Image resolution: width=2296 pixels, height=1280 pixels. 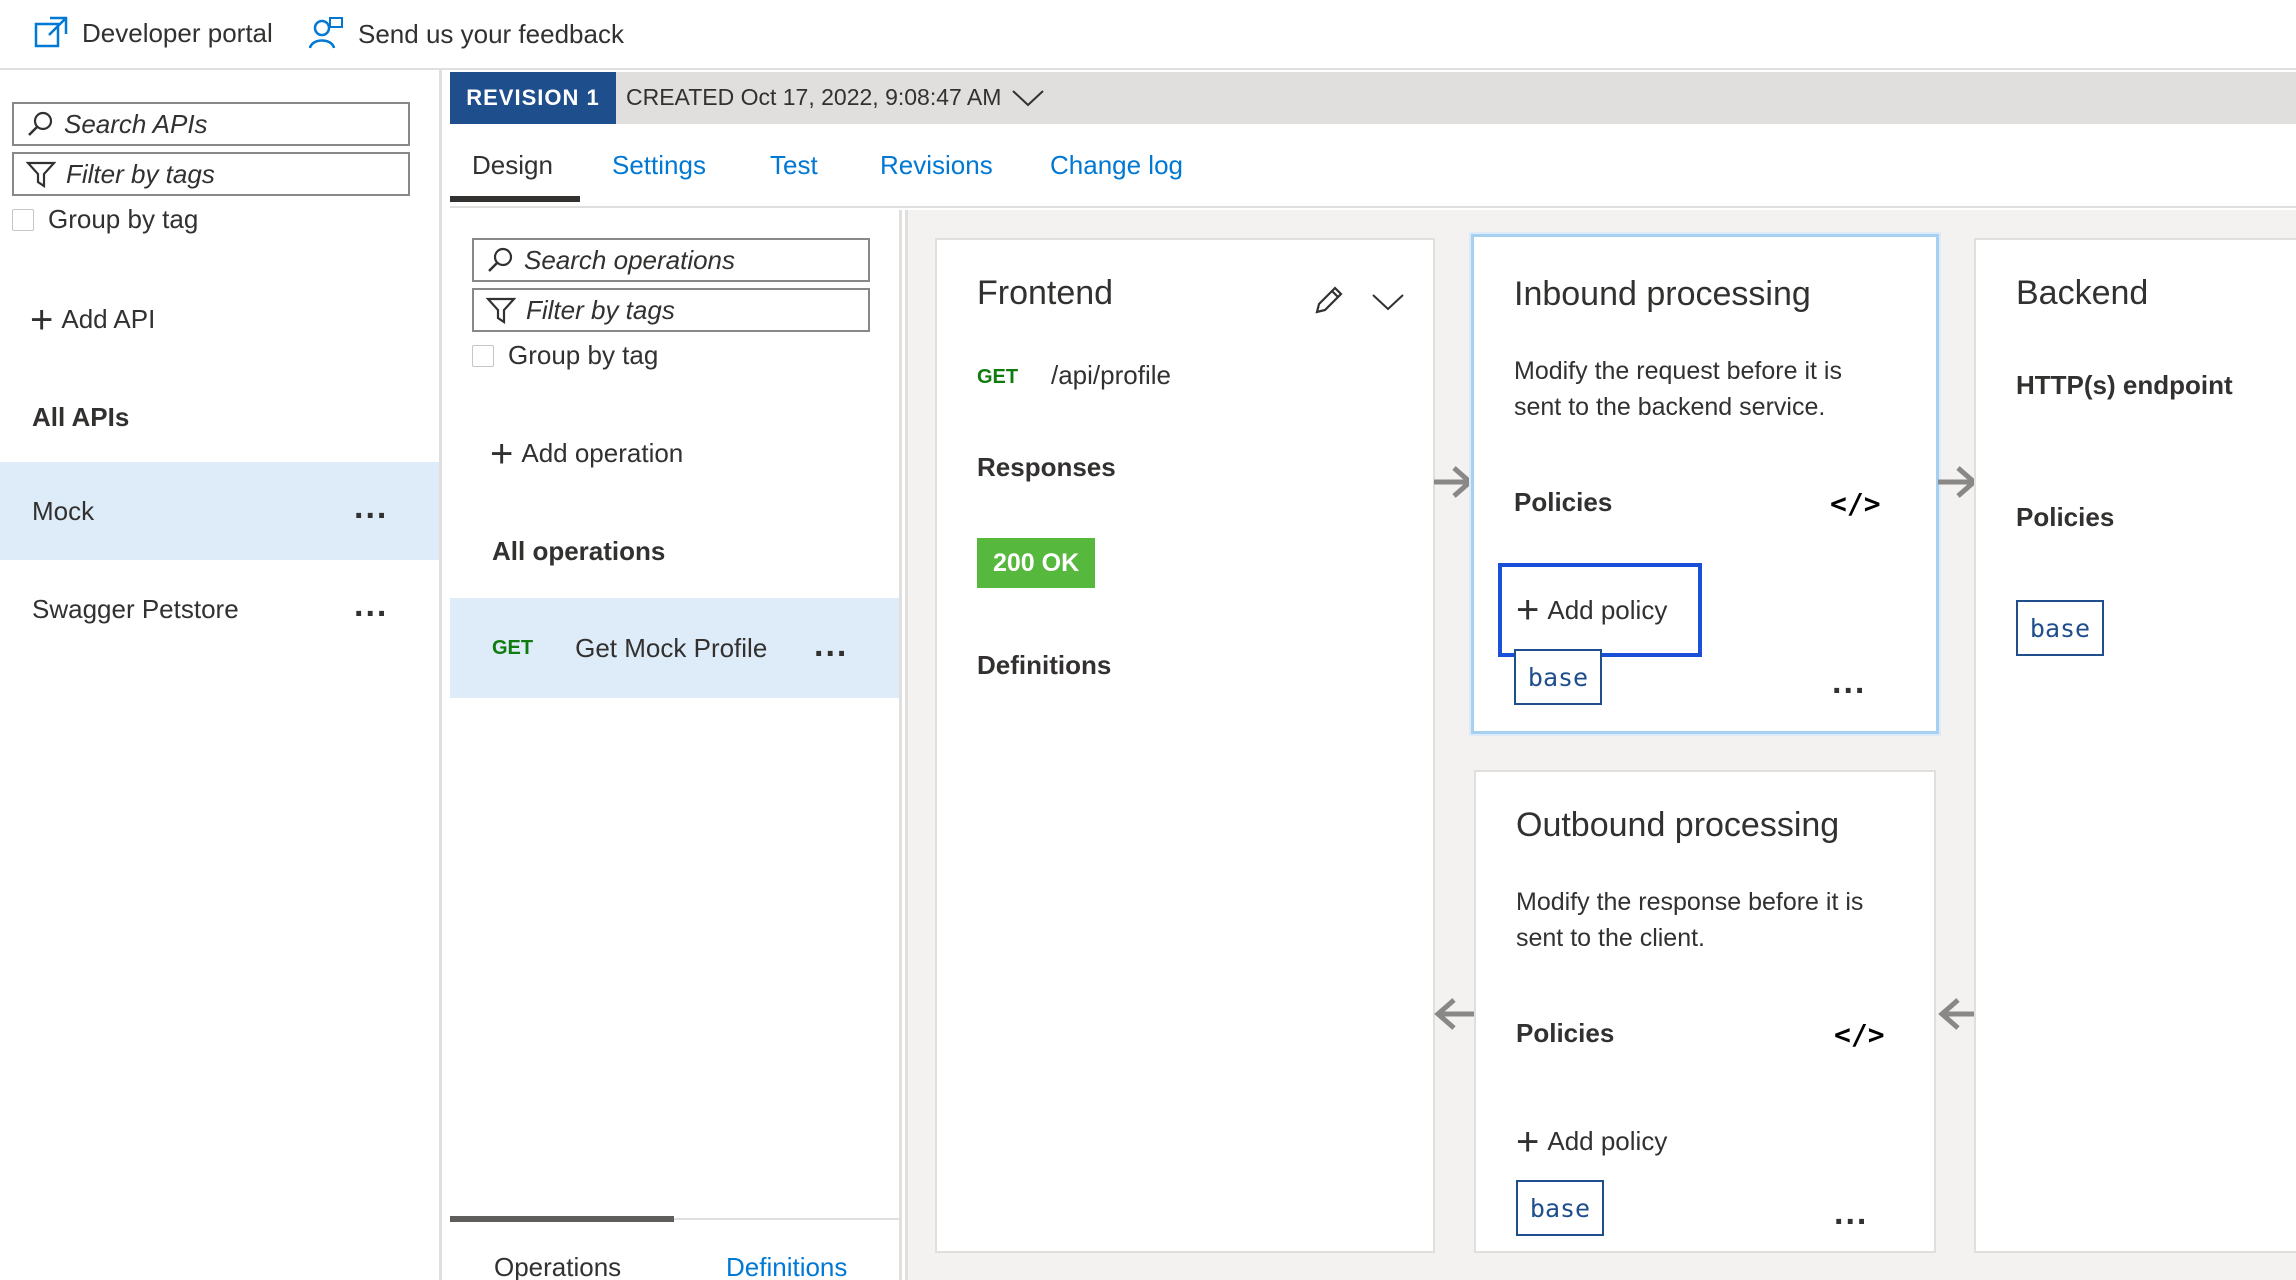 I want to click on feedback-label: Send us your feedback, so click(x=491, y=33).